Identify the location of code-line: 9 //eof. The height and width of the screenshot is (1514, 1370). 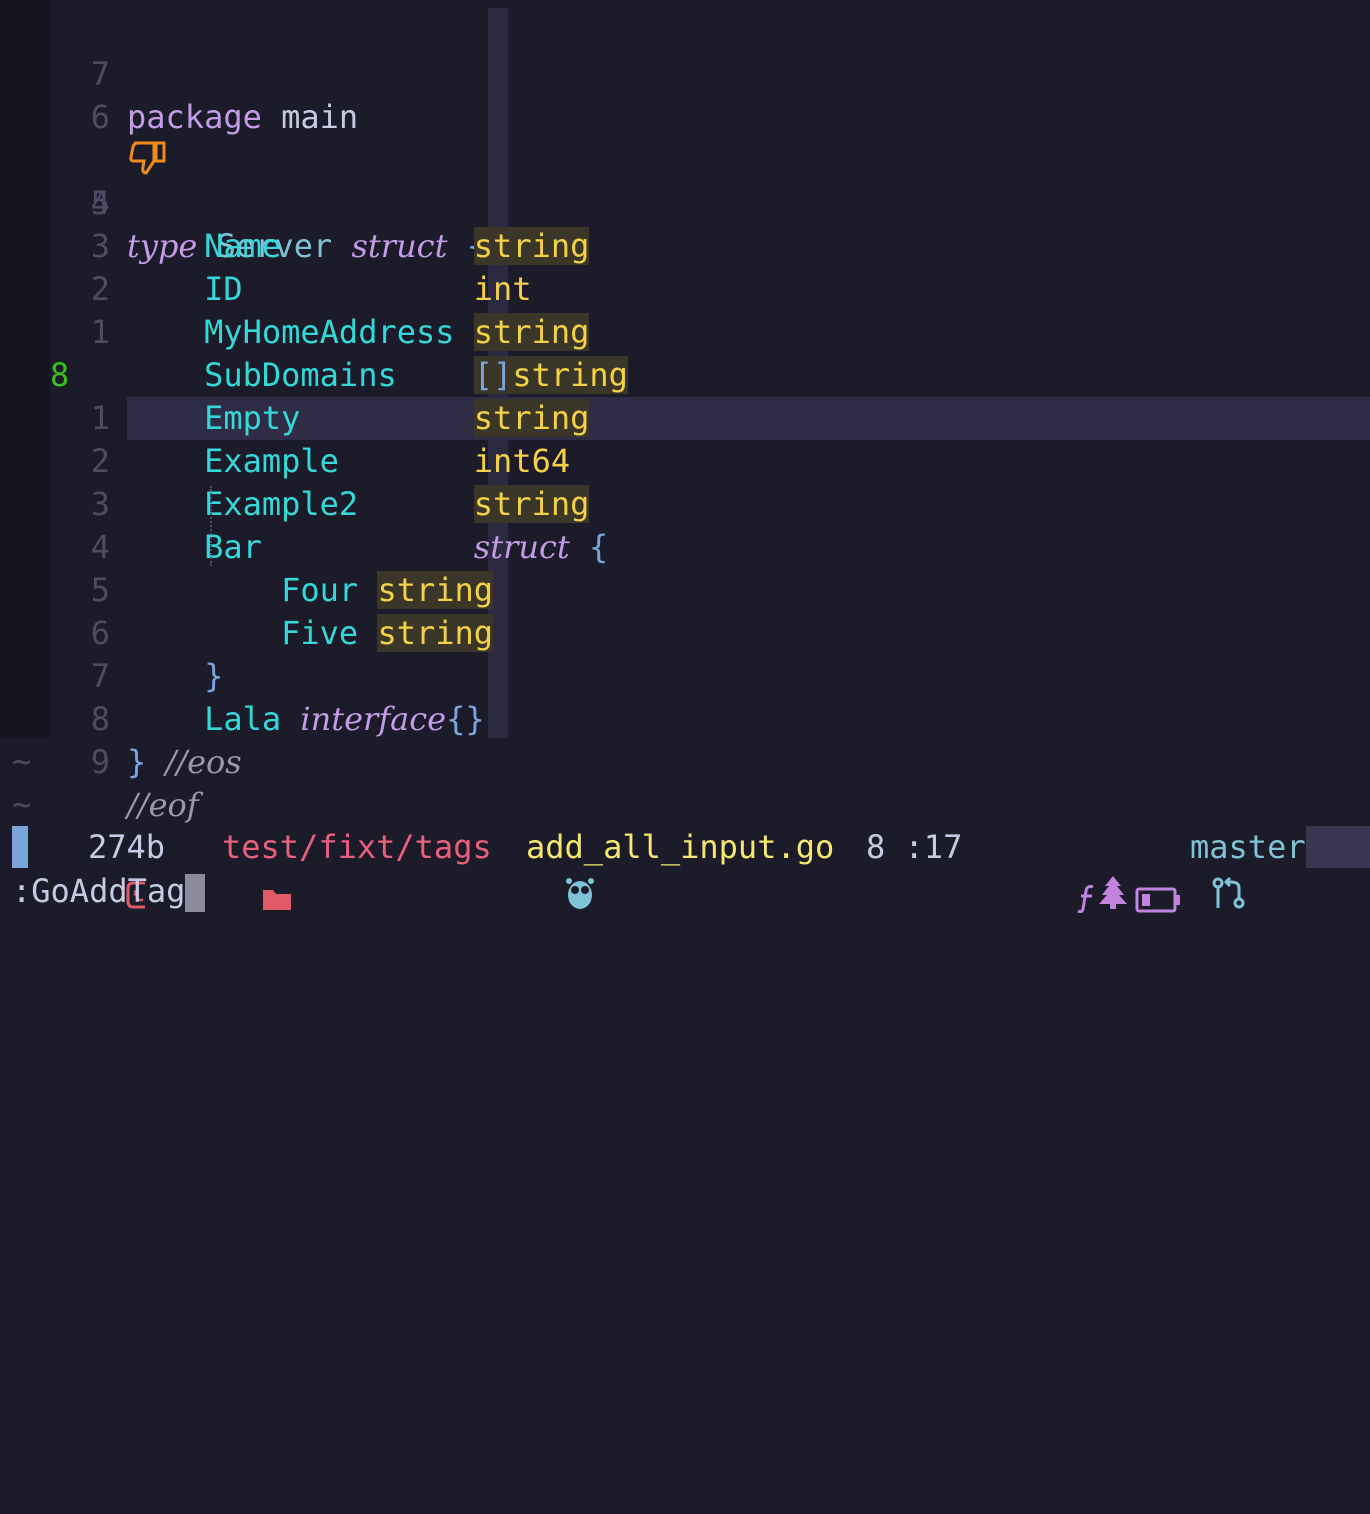
(685, 761).